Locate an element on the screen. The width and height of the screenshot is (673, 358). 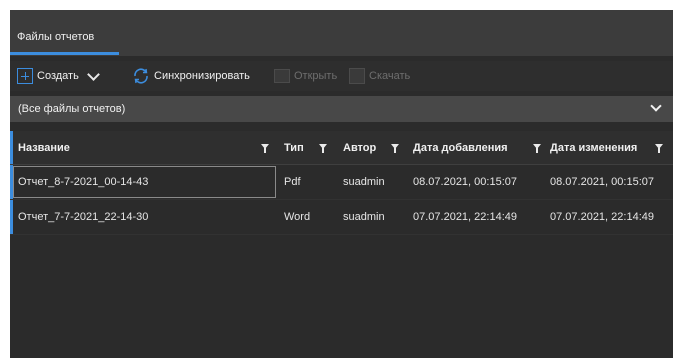
cell-name: Отчет_8-7-2021_00-14-43 is located at coordinates (145, 182).